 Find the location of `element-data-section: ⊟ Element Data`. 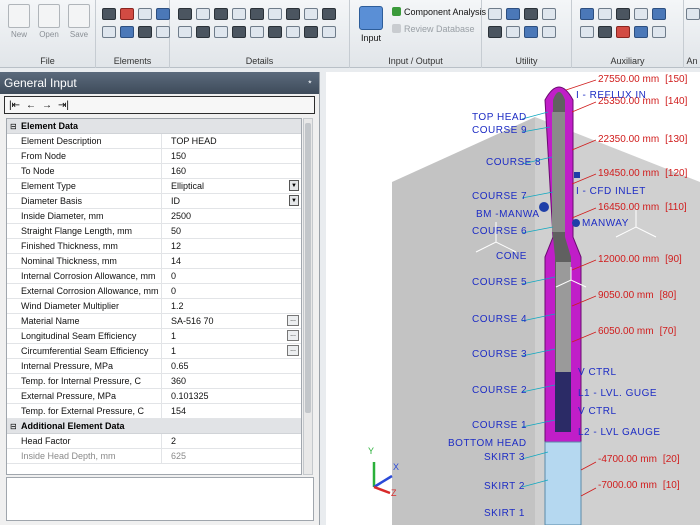

element-data-section: ⊟ Element Data is located at coordinates (154, 126).